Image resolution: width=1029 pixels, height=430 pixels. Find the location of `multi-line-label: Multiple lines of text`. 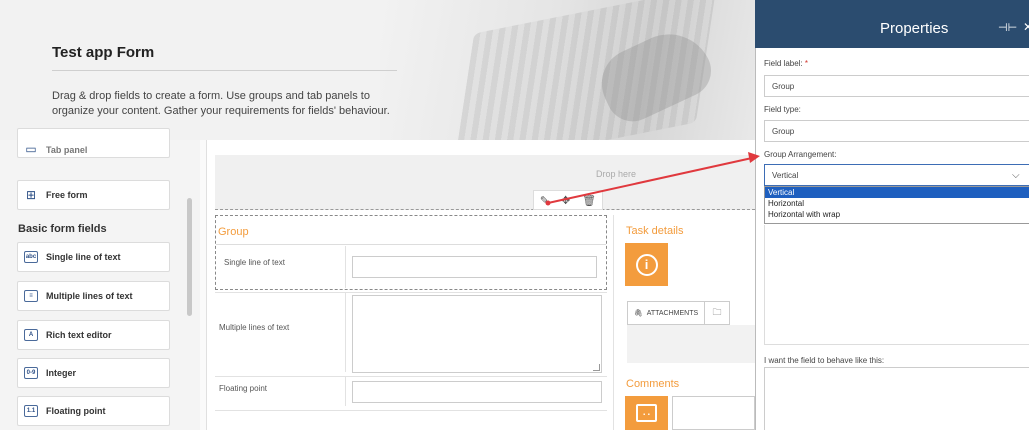

multi-line-label: Multiple lines of text is located at coordinates (254, 327).